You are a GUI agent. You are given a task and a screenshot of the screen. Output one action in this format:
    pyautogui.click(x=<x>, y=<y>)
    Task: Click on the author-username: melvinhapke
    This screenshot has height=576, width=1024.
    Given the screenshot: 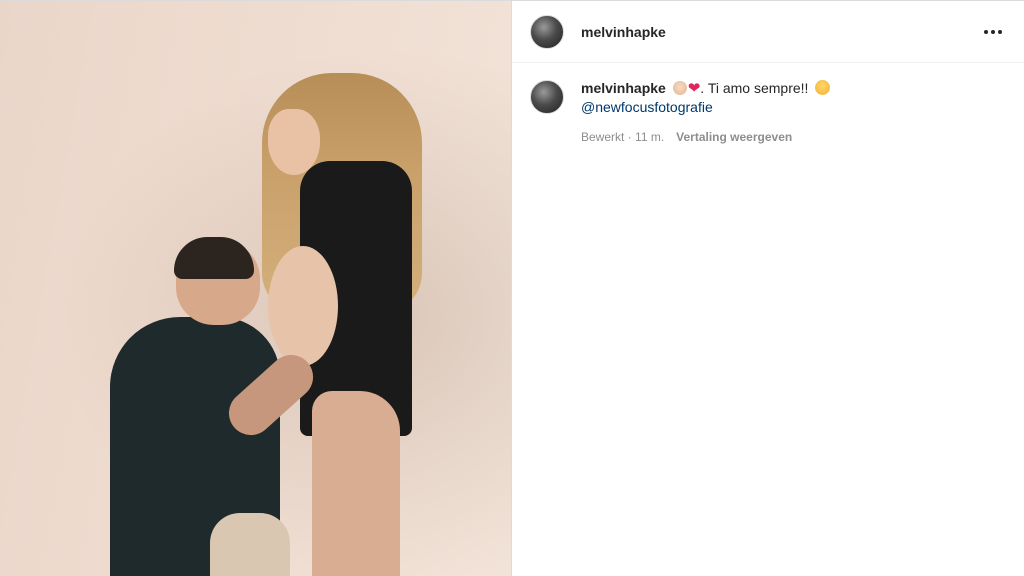 What is the action you would take?
    pyautogui.click(x=623, y=32)
    